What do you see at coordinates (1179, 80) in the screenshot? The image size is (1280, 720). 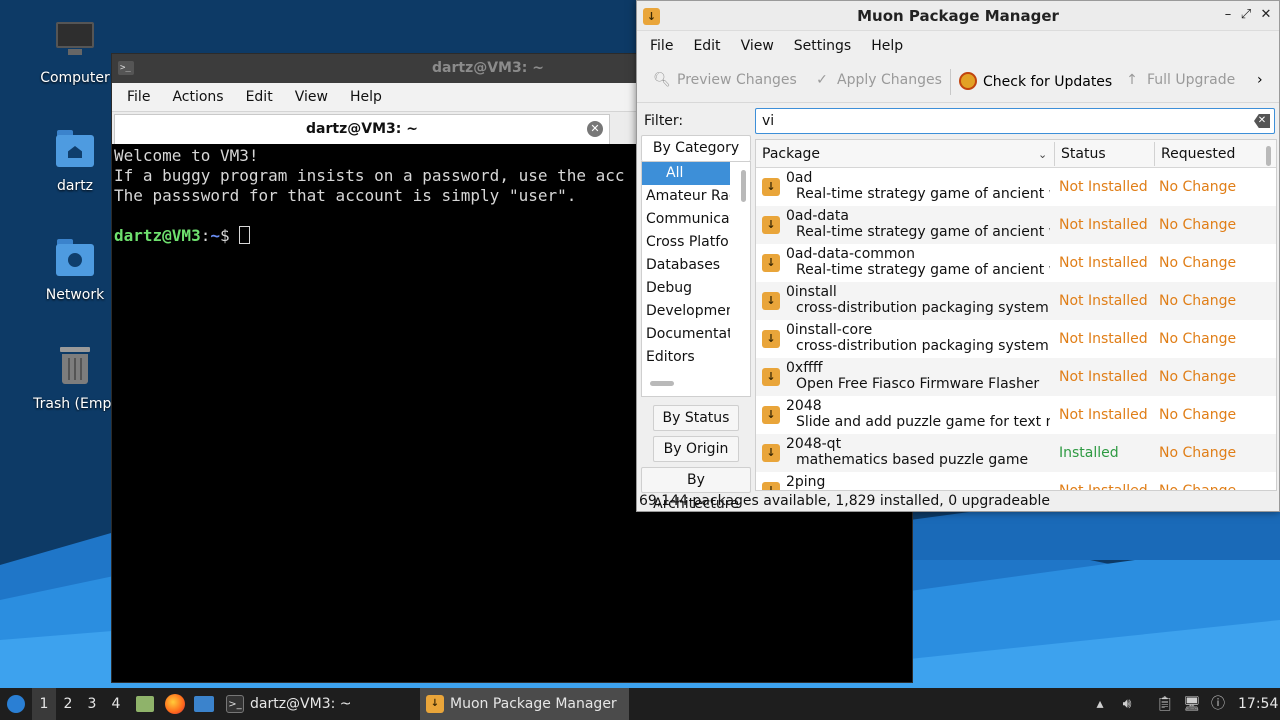 I see `full-upgrade-button: ↑ Full Upgrade` at bounding box center [1179, 80].